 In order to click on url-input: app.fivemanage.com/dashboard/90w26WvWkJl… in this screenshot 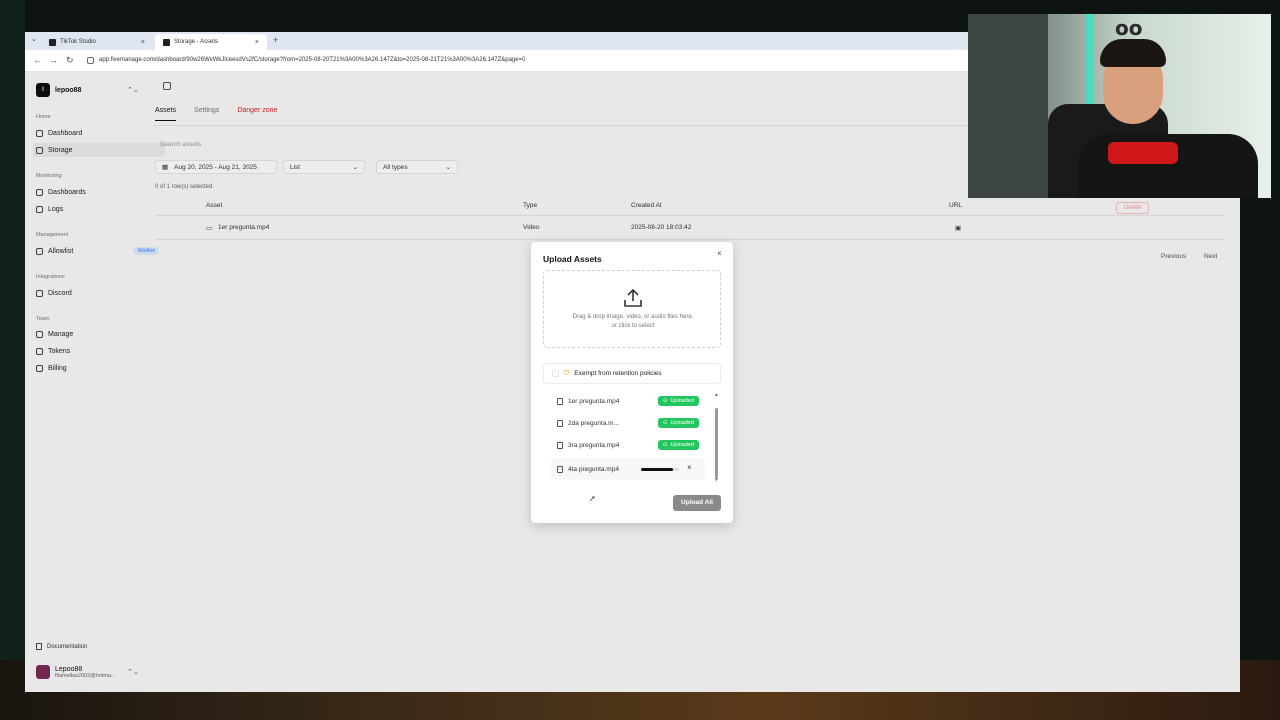, I will do `click(312, 60)`.